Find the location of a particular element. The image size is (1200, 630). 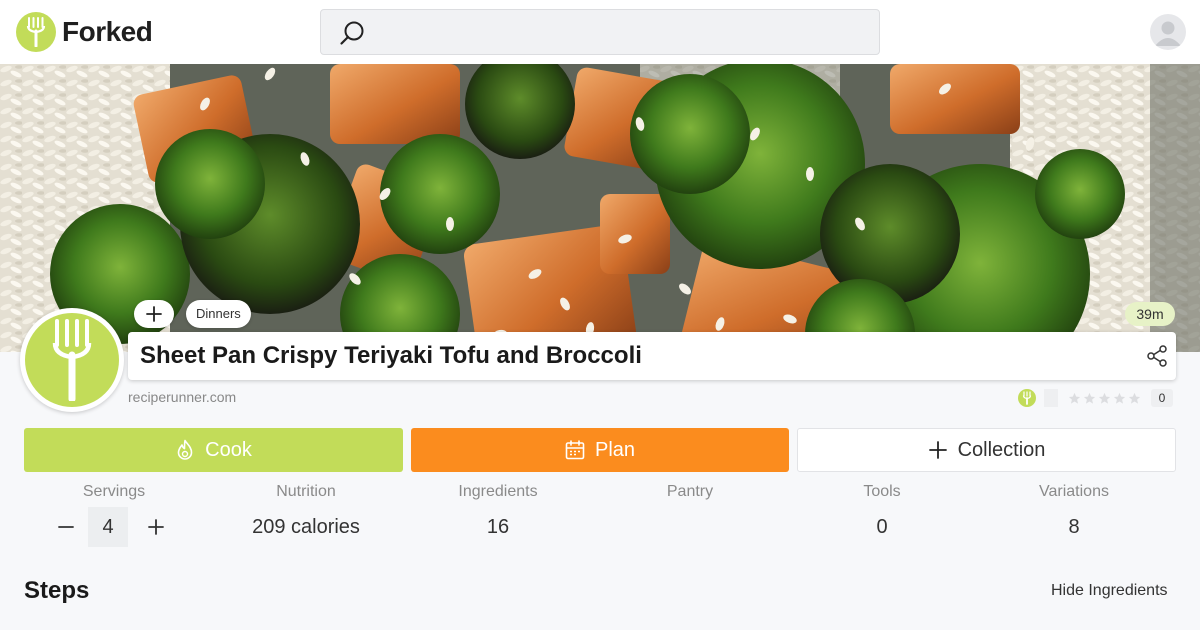

add-tag-button is located at coordinates (154, 314).